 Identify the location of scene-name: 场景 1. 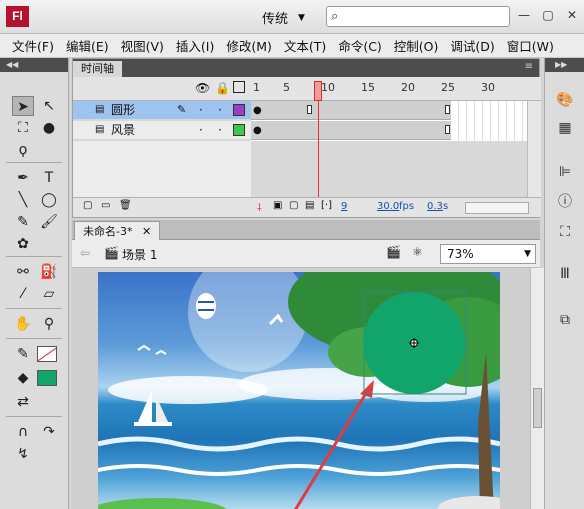
(139, 254).